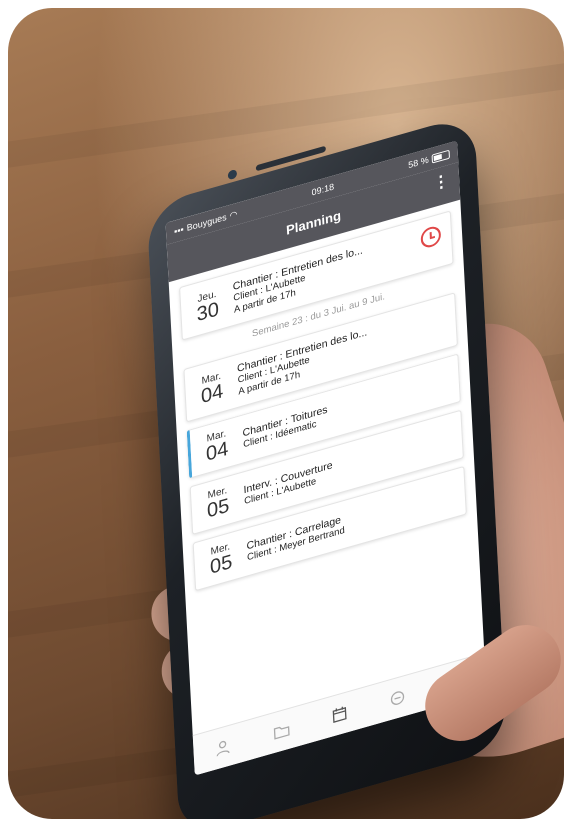 The image size is (572, 827). Describe the element at coordinates (418, 162) in the screenshot. I see `battery-label: 58 %` at that location.